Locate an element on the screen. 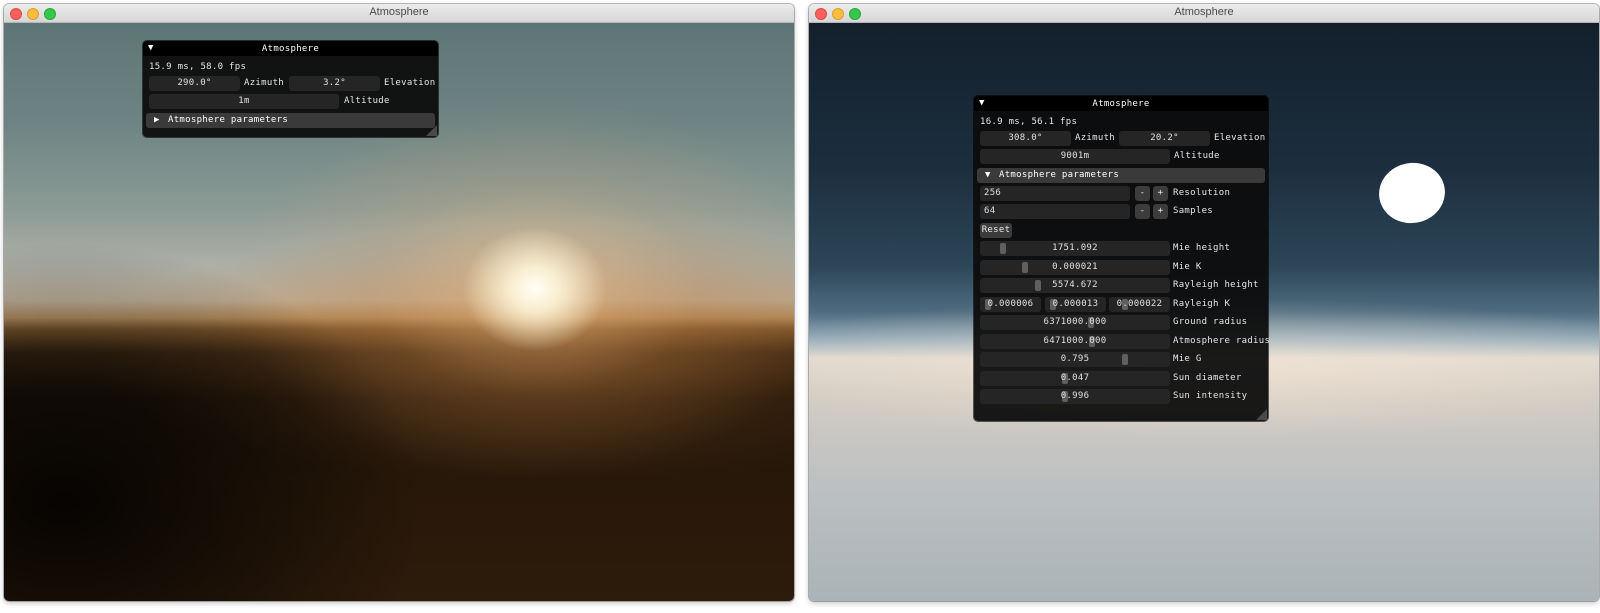 This screenshot has height=613, width=1600. mie-g-slider: 0.795 is located at coordinates (1075, 359).